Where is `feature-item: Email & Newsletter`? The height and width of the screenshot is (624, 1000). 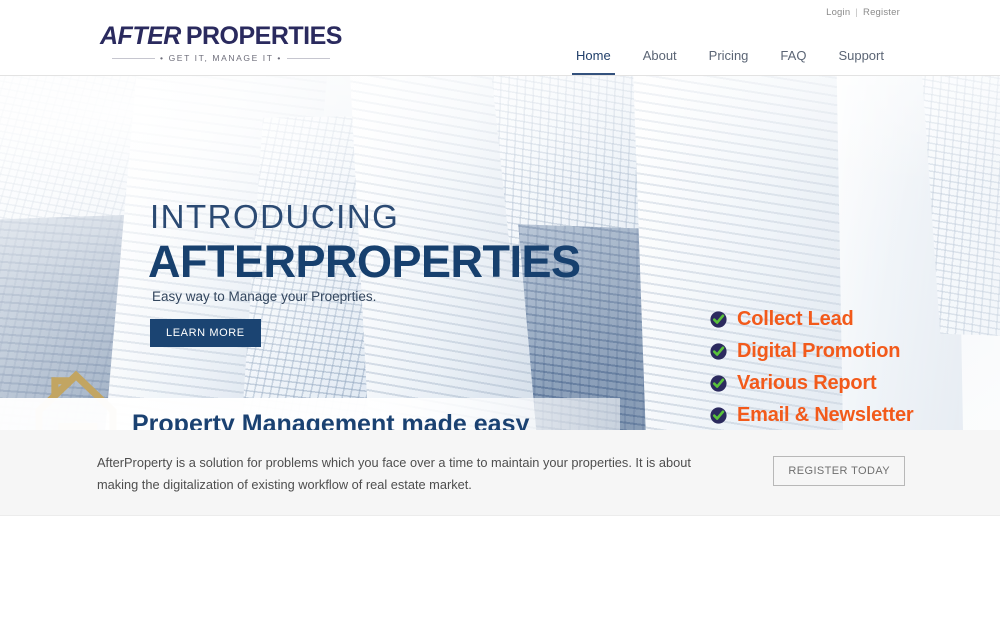 feature-item: Email & Newsletter is located at coordinates (812, 415).